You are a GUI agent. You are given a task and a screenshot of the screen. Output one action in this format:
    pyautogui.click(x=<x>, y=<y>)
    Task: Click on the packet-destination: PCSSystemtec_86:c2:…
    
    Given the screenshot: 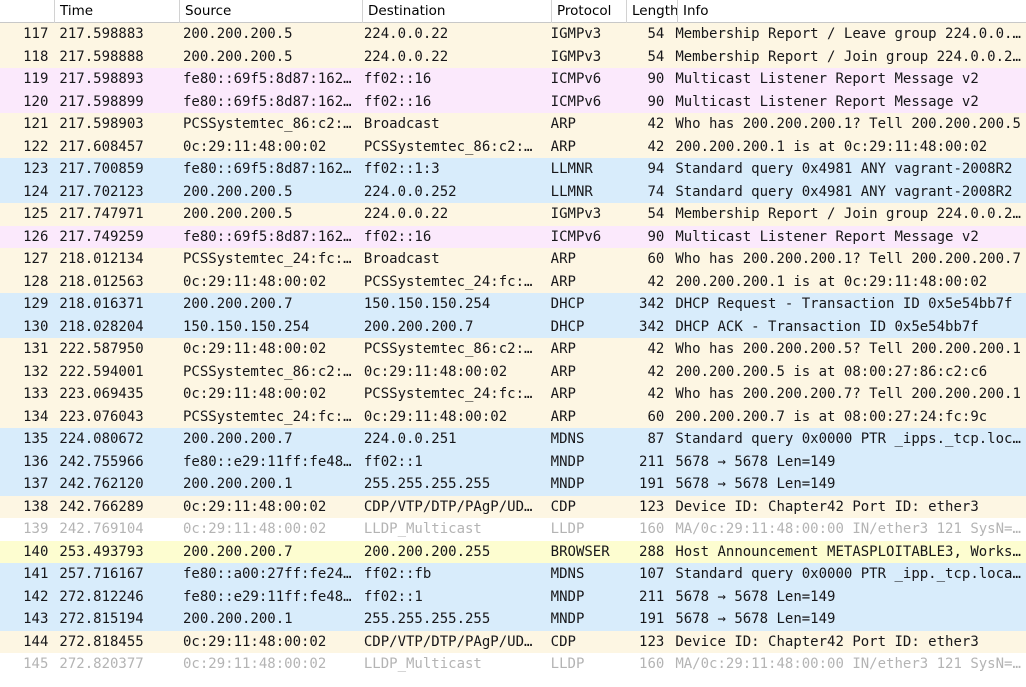 What is the action you would take?
    pyautogui.click(x=448, y=349)
    